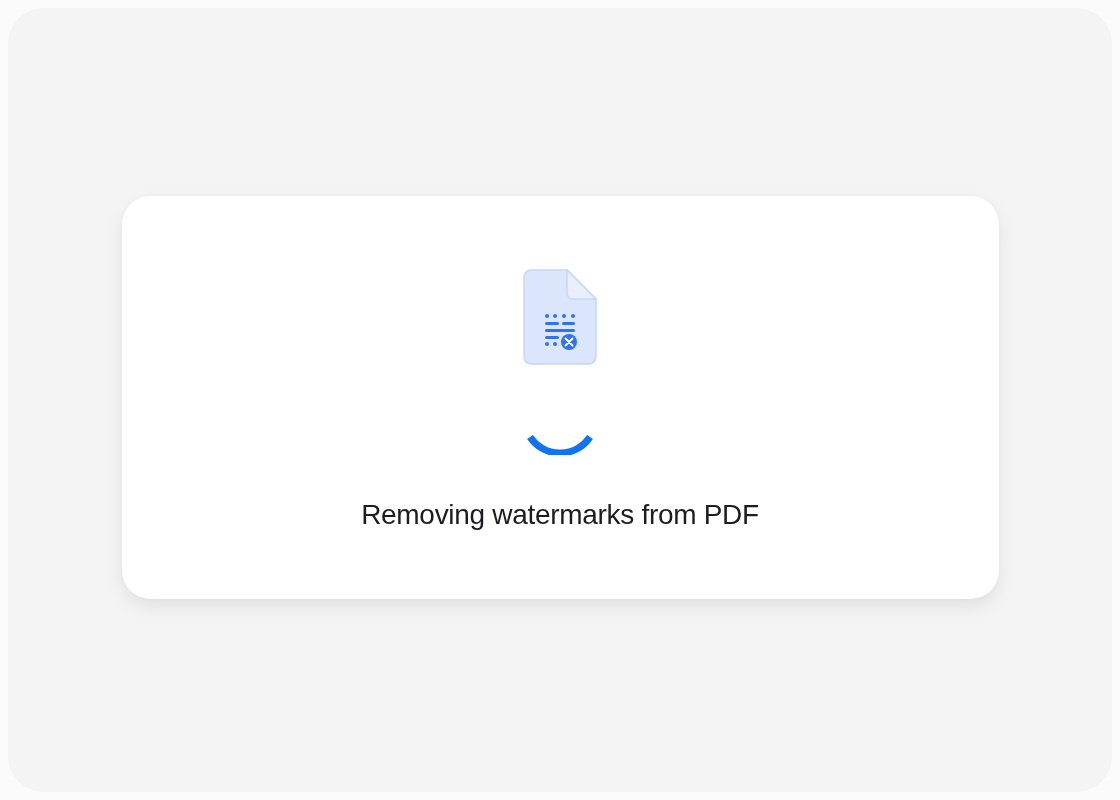  What do you see at coordinates (560, 515) in the screenshot?
I see `status-message: Removing watermarks from PDF` at bounding box center [560, 515].